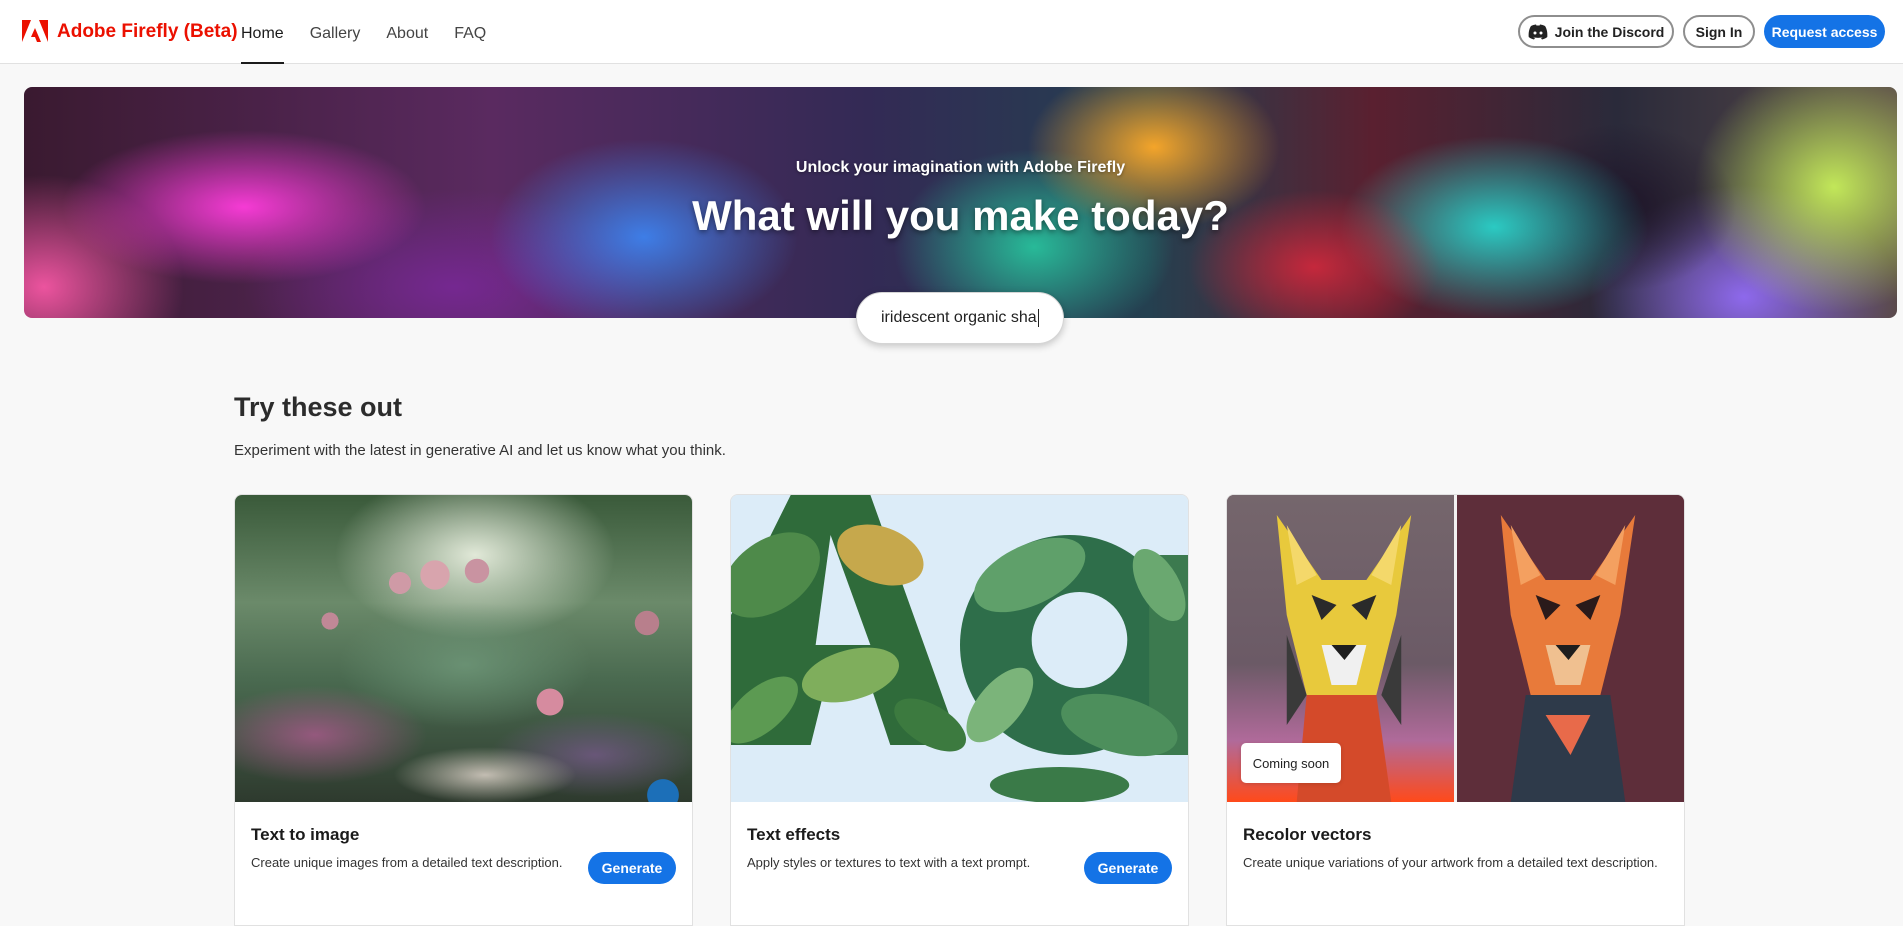  What do you see at coordinates (1609, 31) in the screenshot?
I see `join-discord-label: Join the Discord` at bounding box center [1609, 31].